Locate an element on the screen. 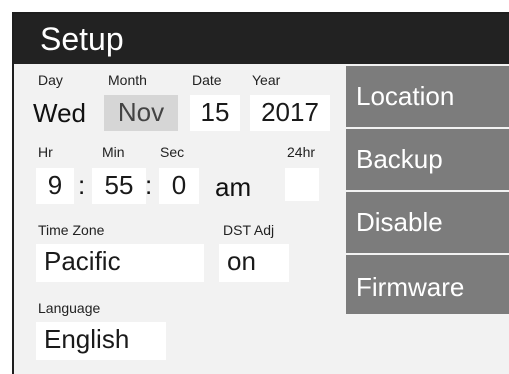 The height and width of the screenshot is (374, 509). month-label: Month is located at coordinates (127, 80).